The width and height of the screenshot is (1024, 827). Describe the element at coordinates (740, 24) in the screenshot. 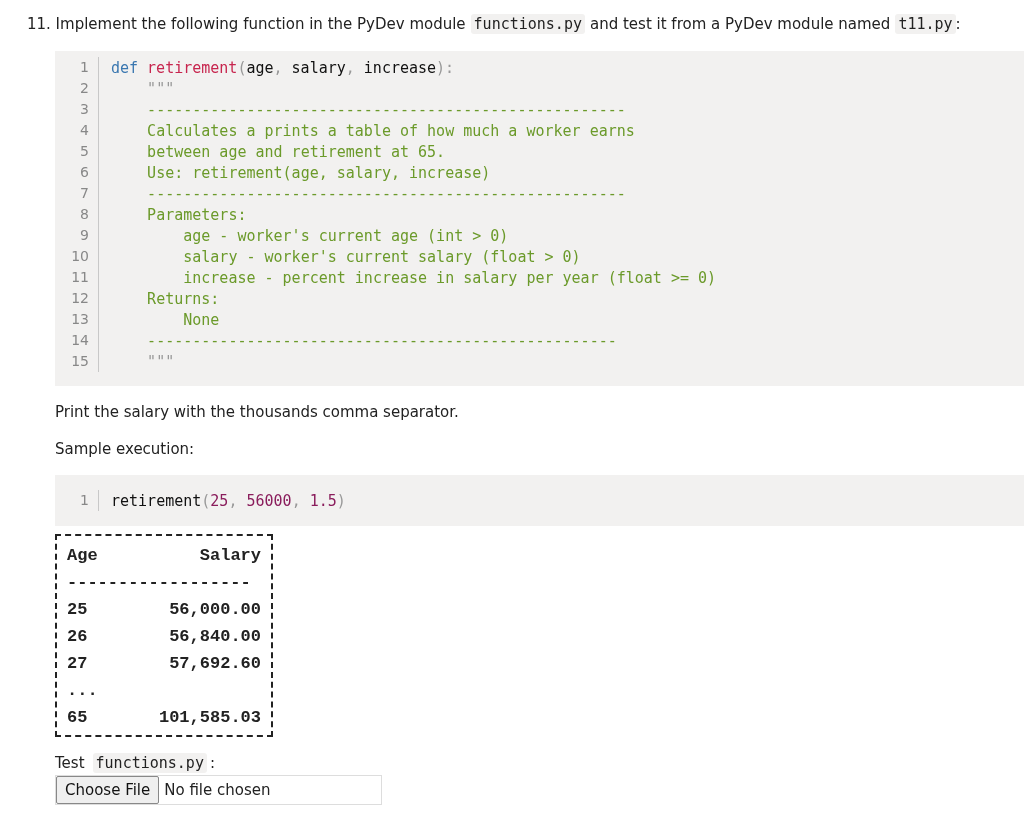

I see `question-text: and test it from a PyDev module named` at that location.